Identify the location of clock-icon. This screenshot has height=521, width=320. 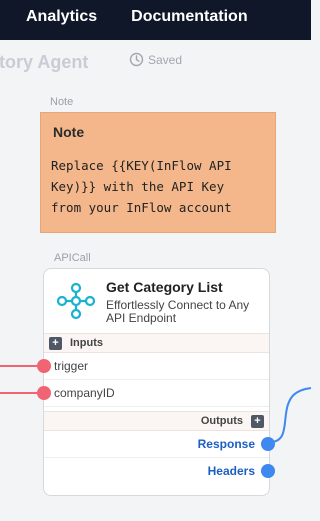
(136, 59).